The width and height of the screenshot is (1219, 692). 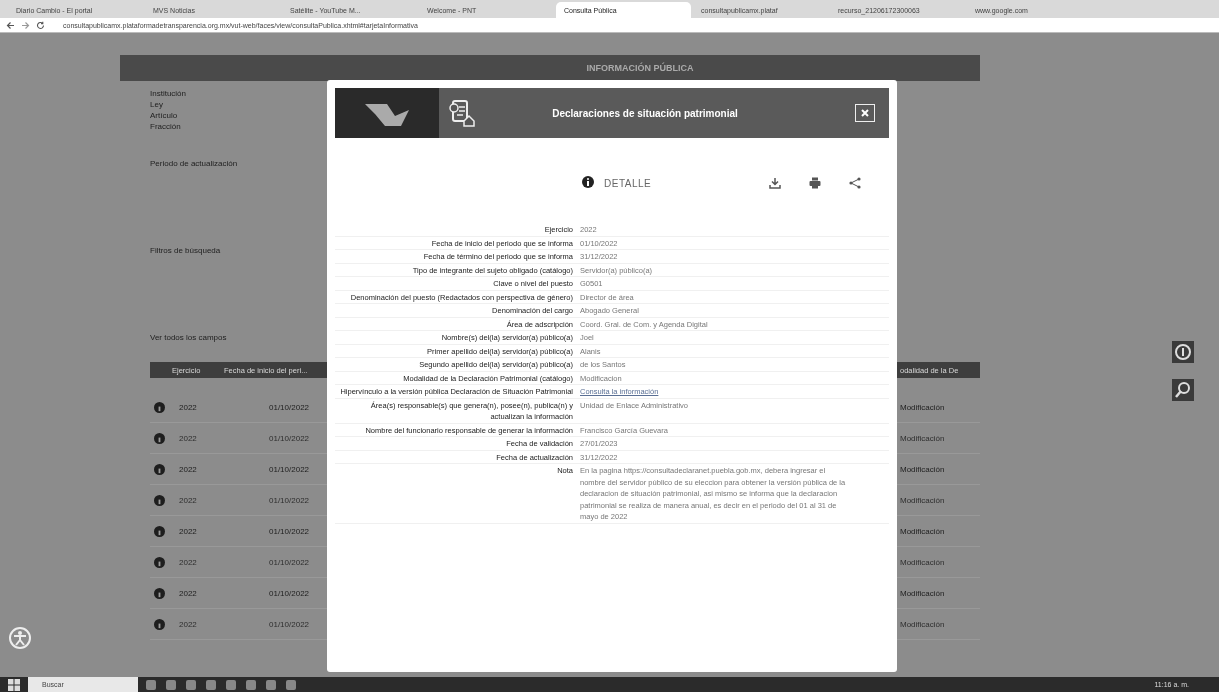 I want to click on back-icon, so click(x=10, y=25).